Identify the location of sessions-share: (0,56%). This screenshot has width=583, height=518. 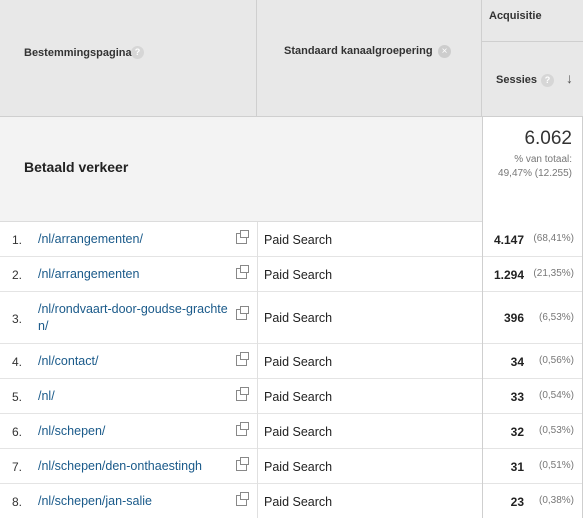
(556, 360).